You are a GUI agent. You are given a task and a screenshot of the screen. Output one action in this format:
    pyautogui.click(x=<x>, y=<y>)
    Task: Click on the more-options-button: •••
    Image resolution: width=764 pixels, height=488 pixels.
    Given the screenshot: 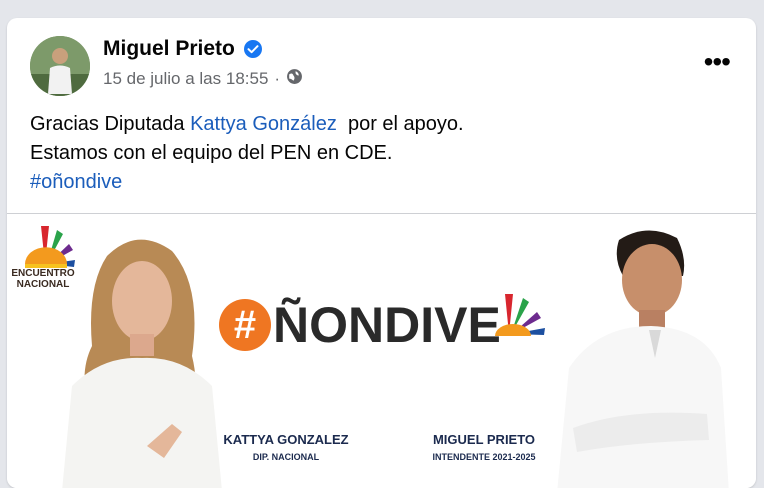 What is the action you would take?
    pyautogui.click(x=717, y=62)
    